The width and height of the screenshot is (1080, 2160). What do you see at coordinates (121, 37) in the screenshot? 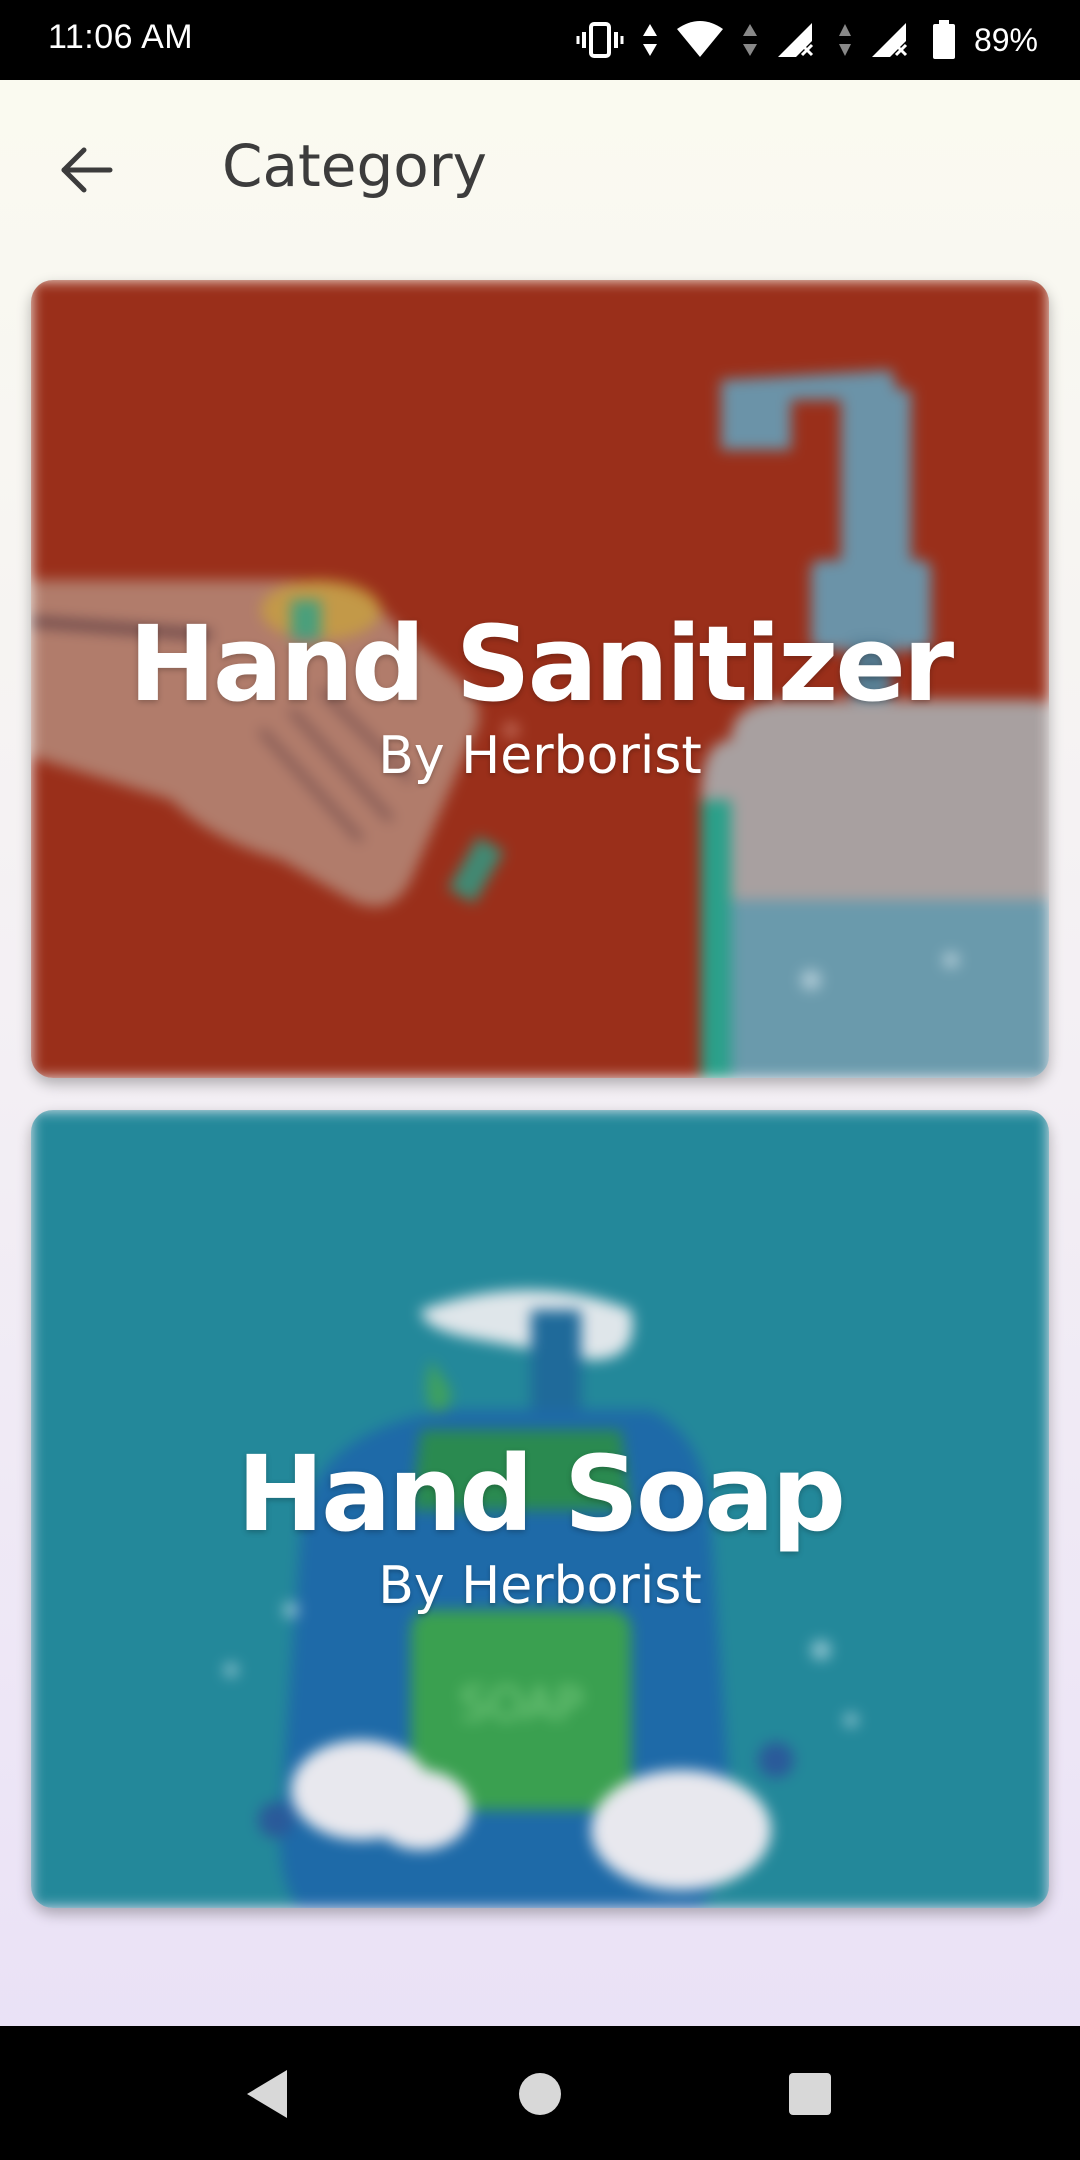
I see `status-time: 11:06 AM` at bounding box center [121, 37].